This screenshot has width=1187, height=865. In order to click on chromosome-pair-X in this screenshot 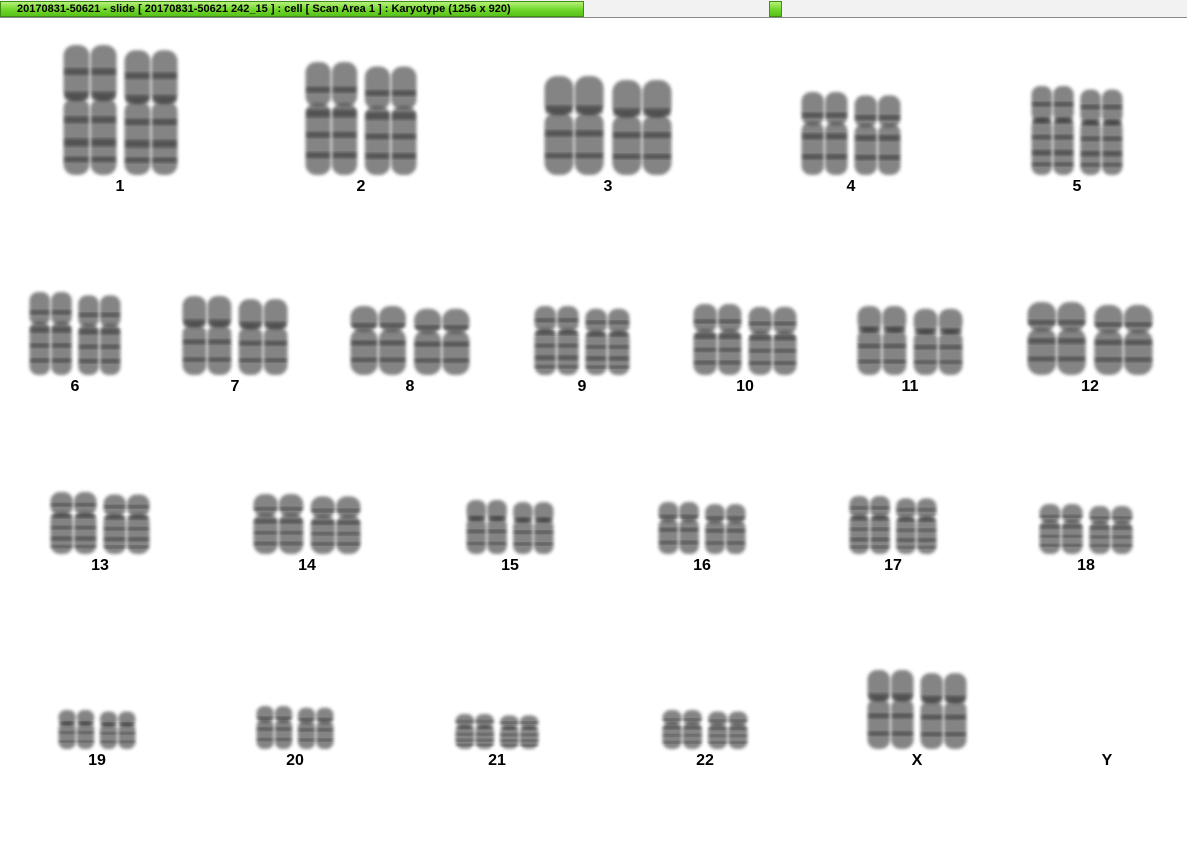, I will do `click(917, 709)`.